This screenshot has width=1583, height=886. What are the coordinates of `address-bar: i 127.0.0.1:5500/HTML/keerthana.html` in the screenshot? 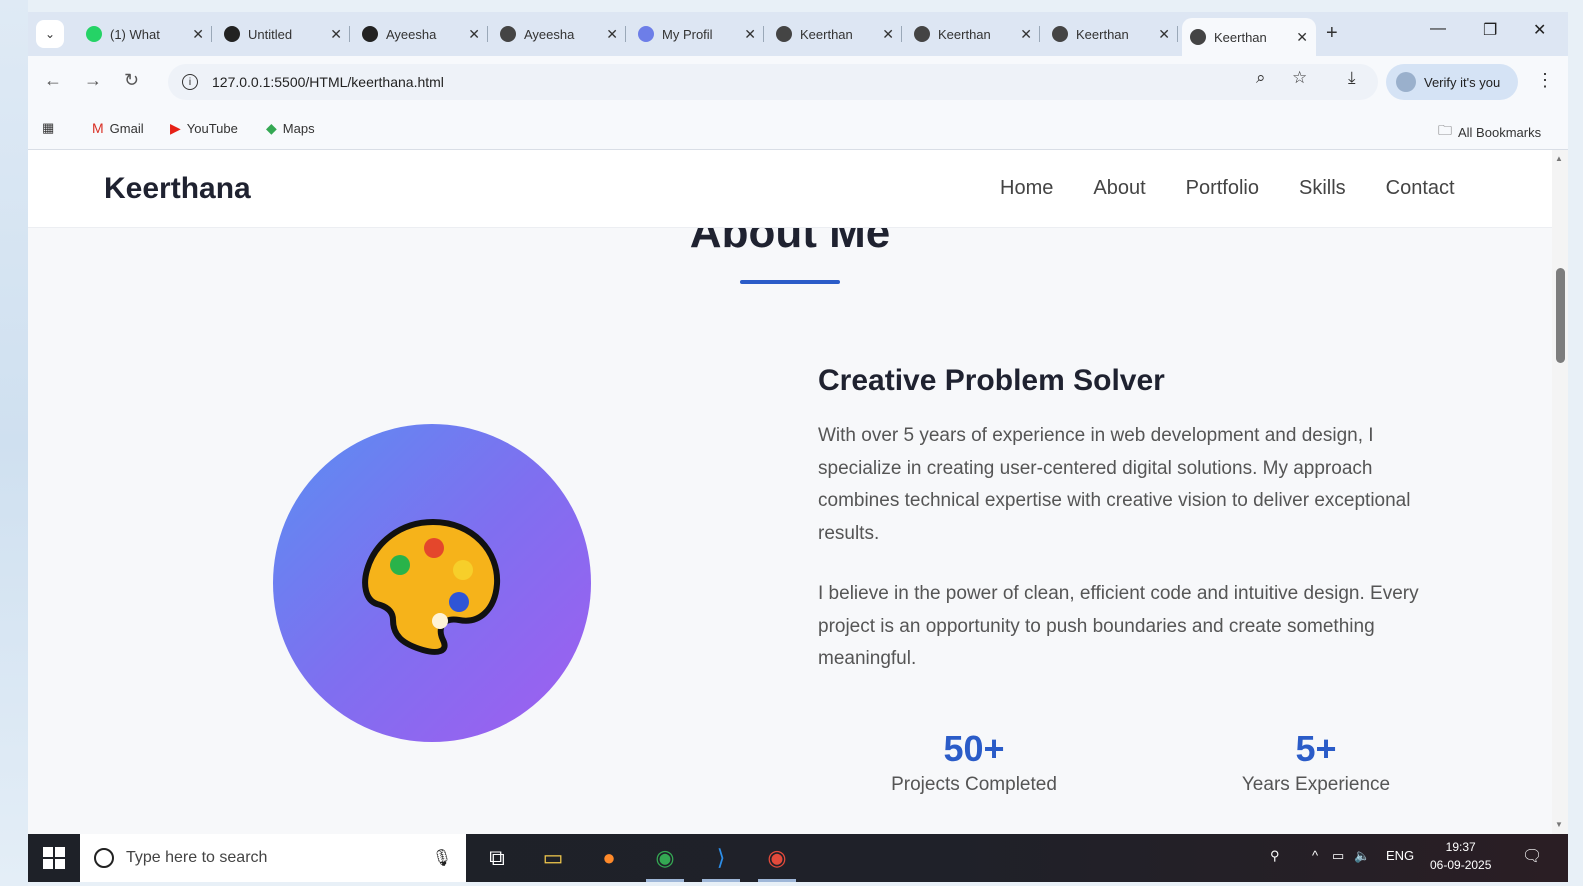 It's located at (773, 82).